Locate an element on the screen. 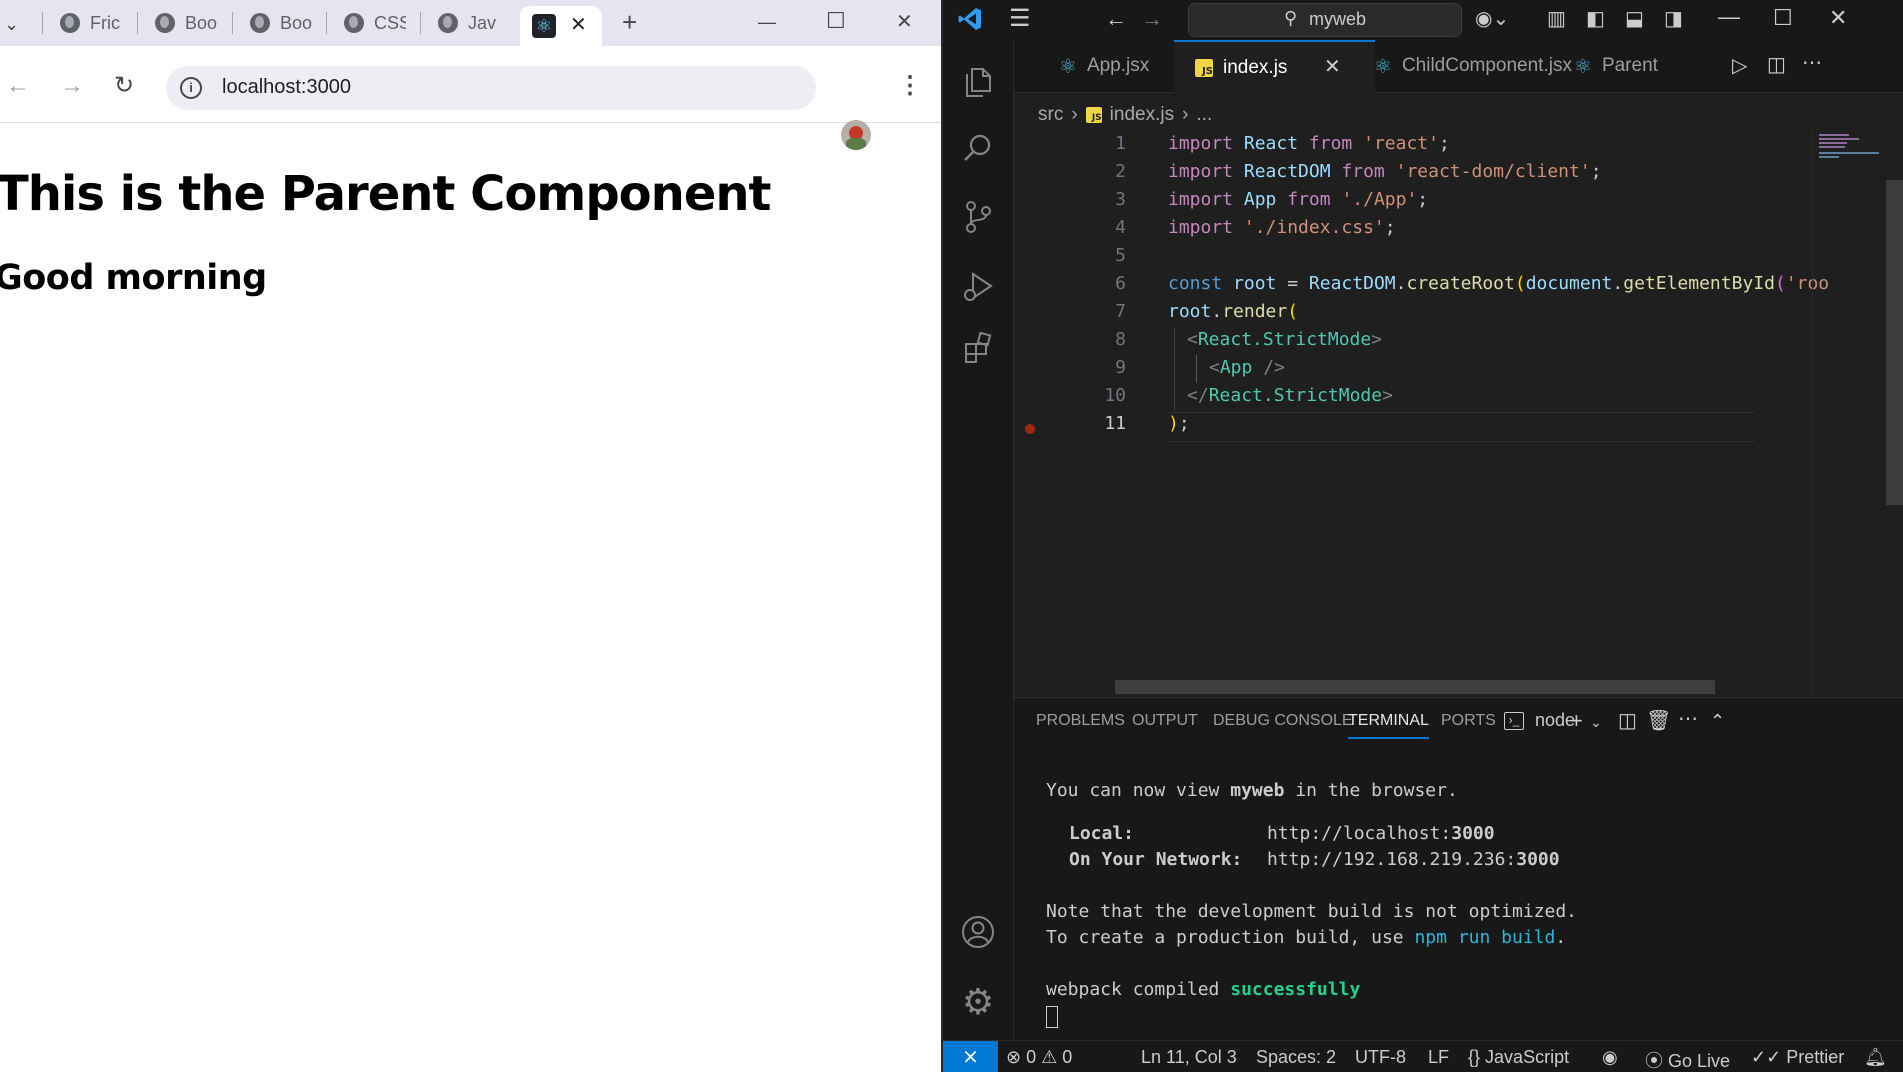 The image size is (1903, 1072). site-info-icon: i is located at coordinates (191, 88).